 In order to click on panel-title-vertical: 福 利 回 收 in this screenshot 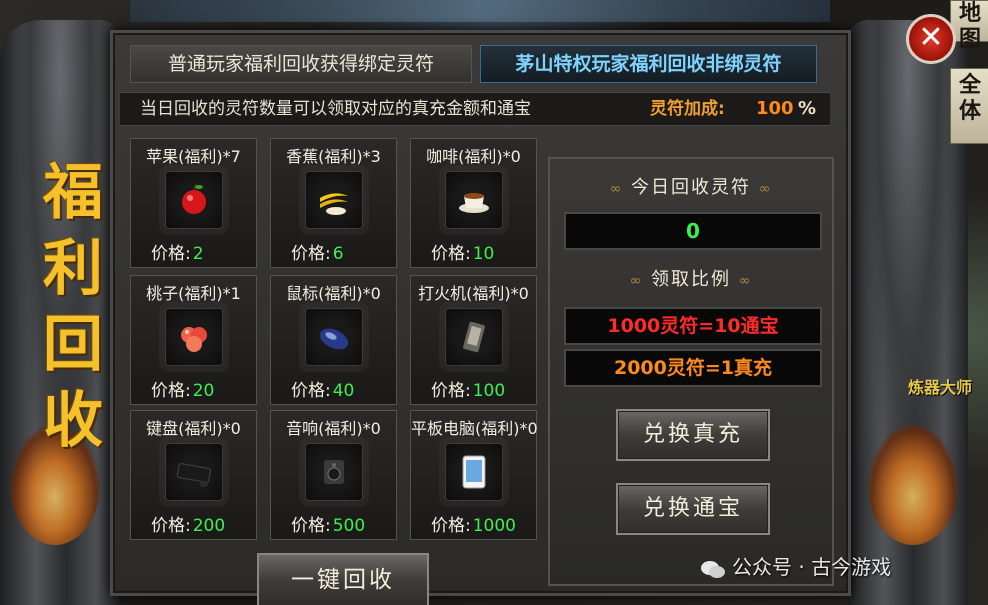, I will do `click(73, 307)`.